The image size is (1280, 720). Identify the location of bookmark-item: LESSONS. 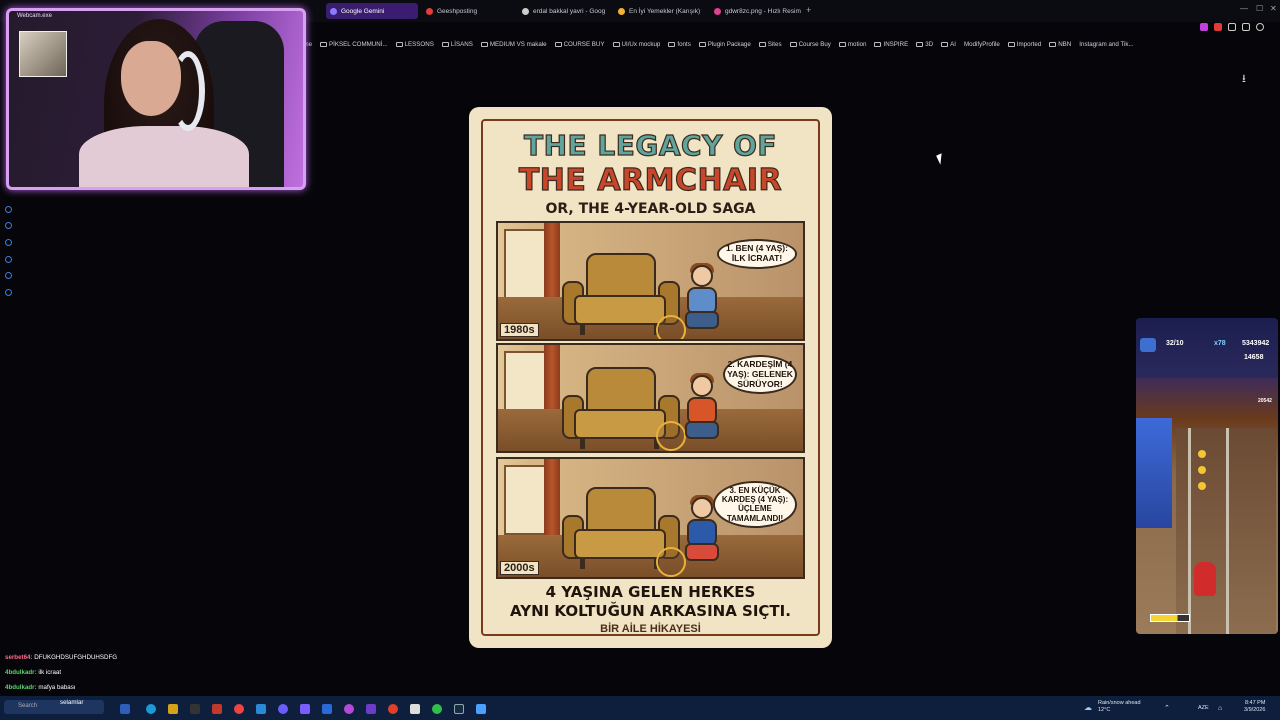
(414, 44).